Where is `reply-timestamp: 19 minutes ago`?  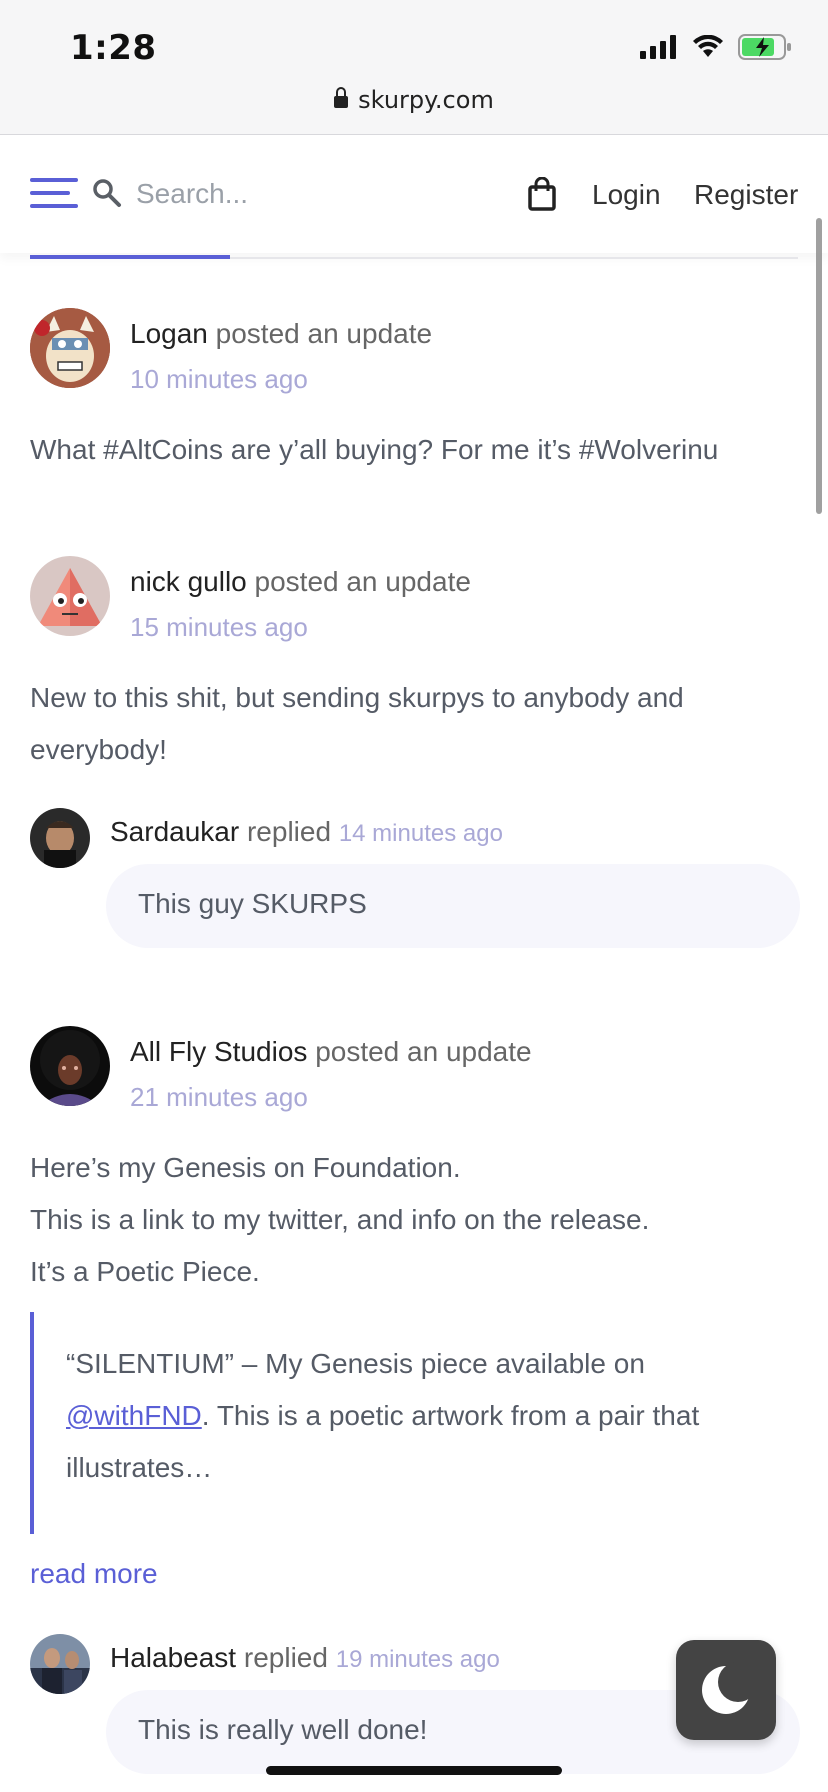
reply-timestamp: 19 minutes ago is located at coordinates (418, 1659).